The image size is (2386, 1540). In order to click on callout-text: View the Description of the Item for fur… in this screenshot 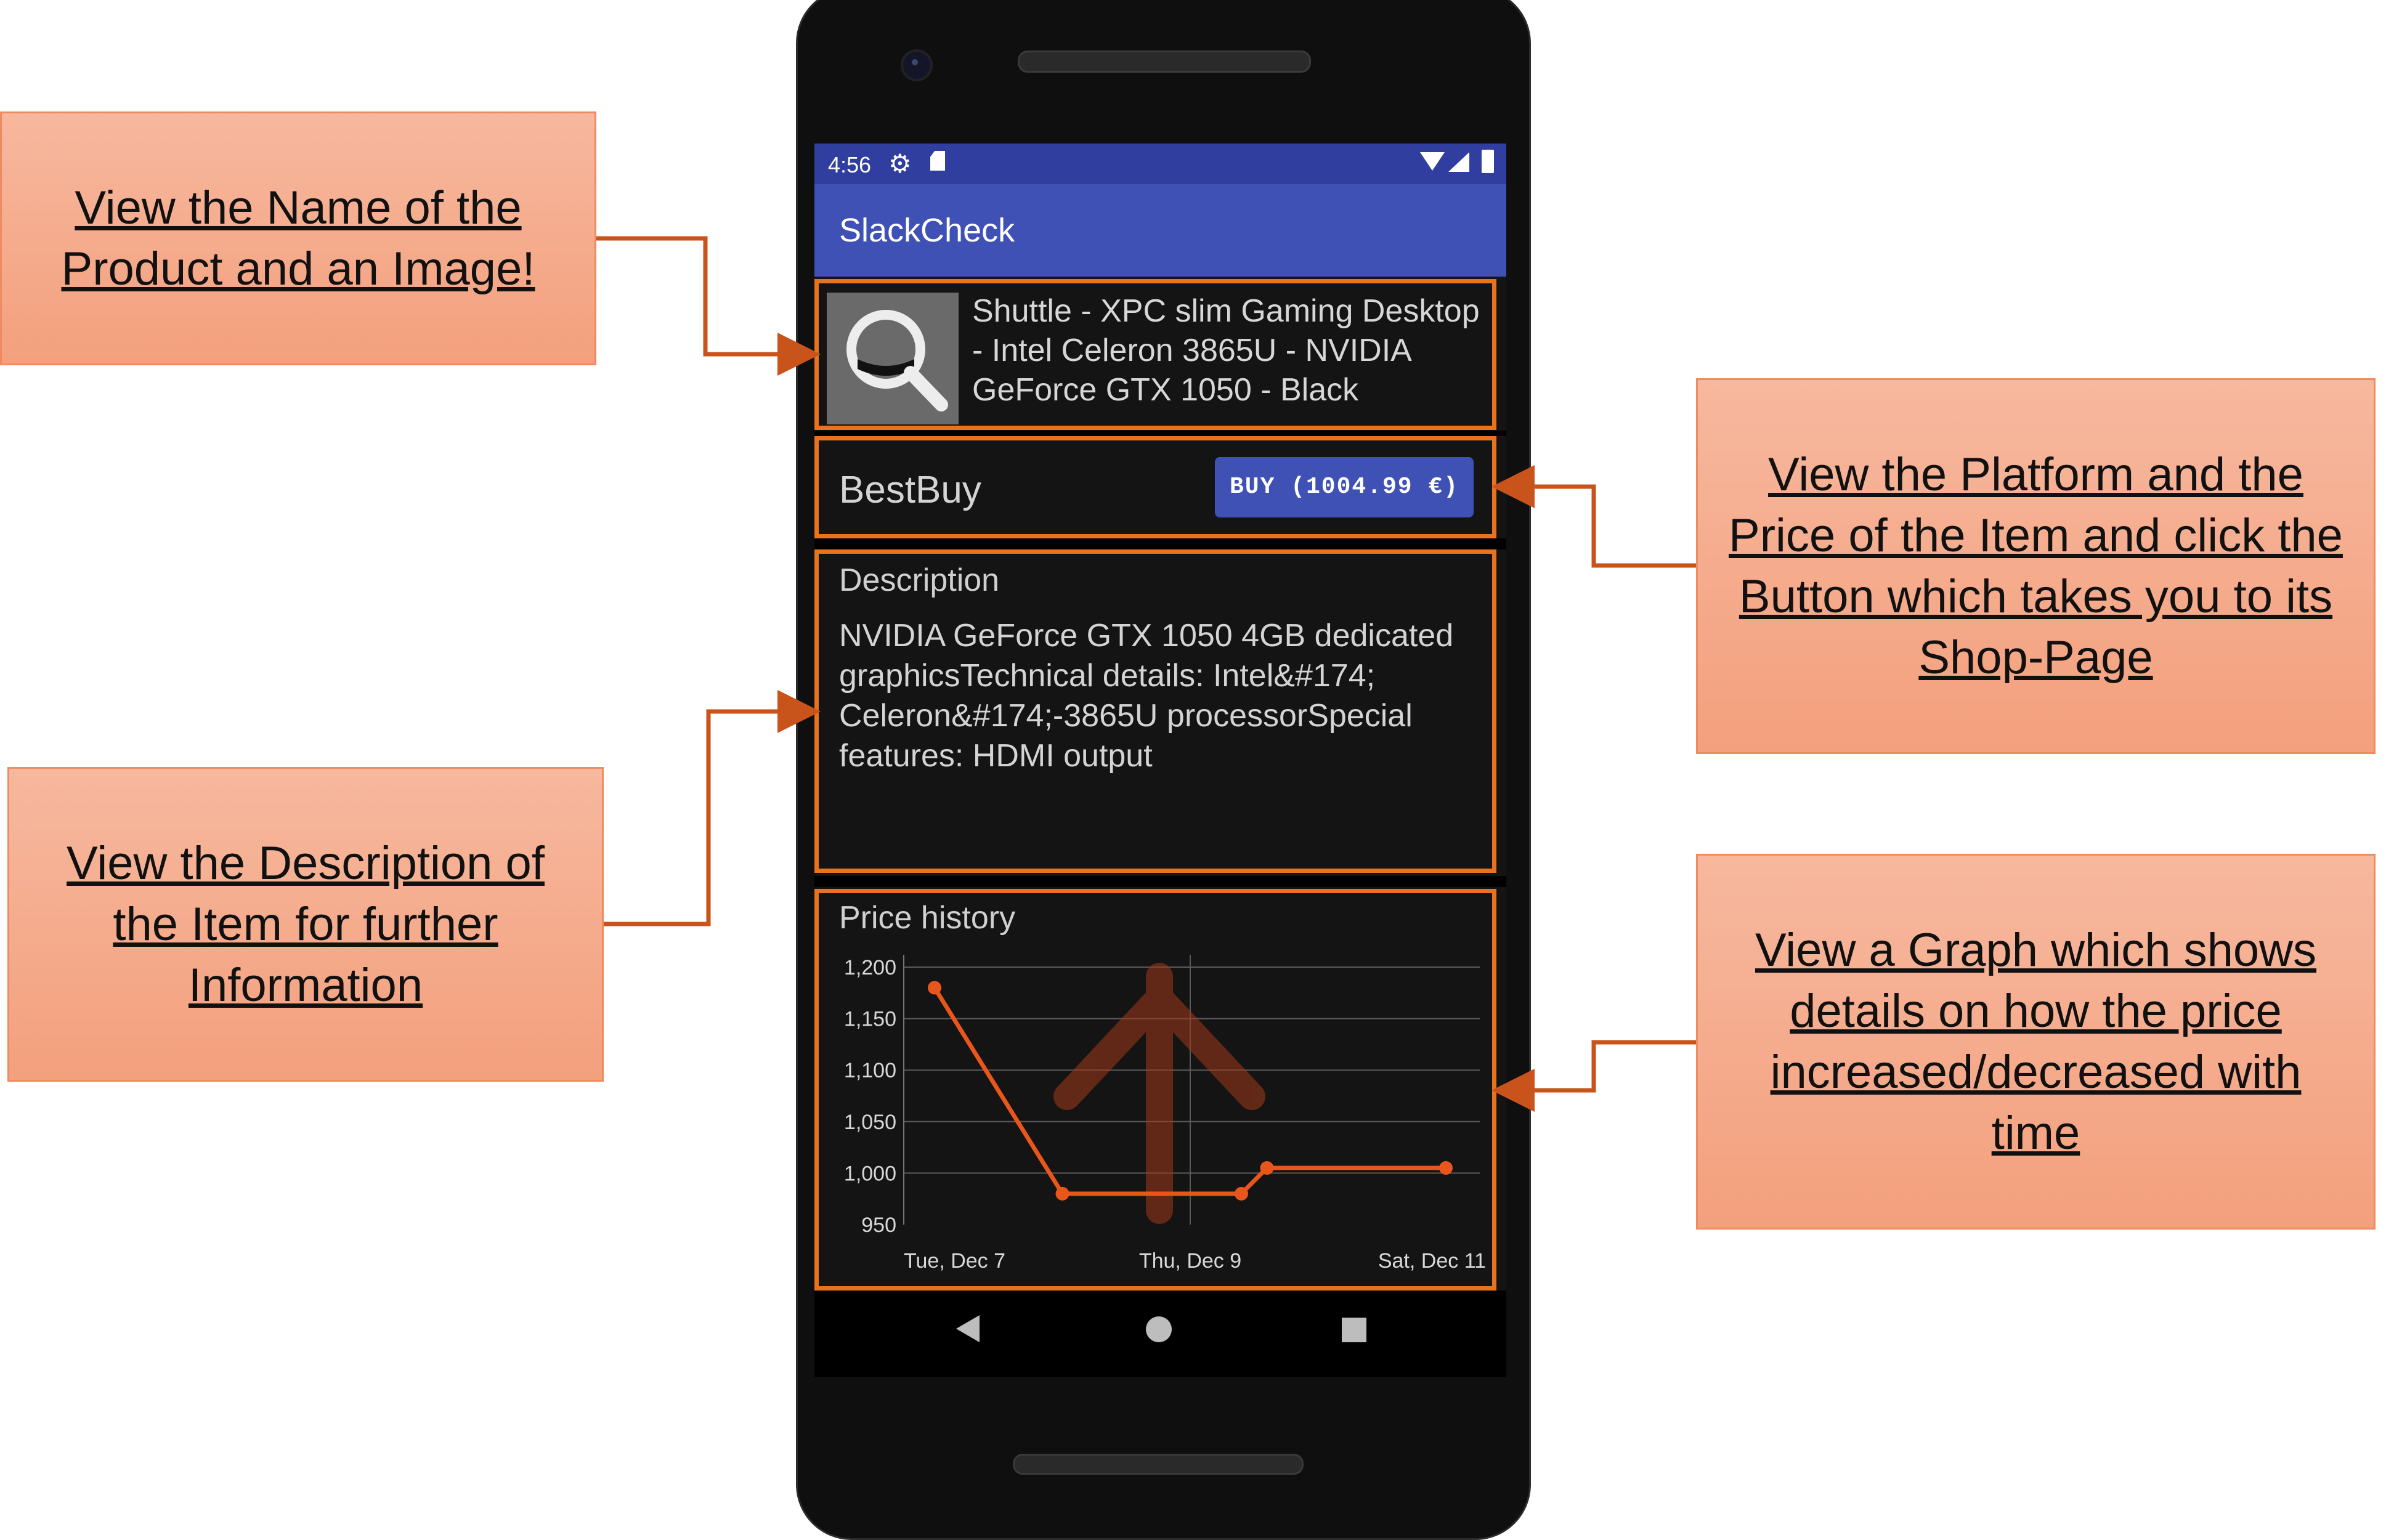, I will do `click(306, 924)`.